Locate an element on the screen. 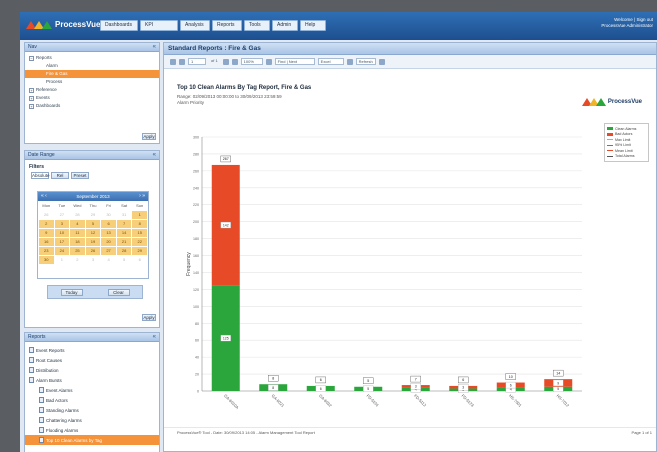  calendar-day: 25 is located at coordinates (77, 251).